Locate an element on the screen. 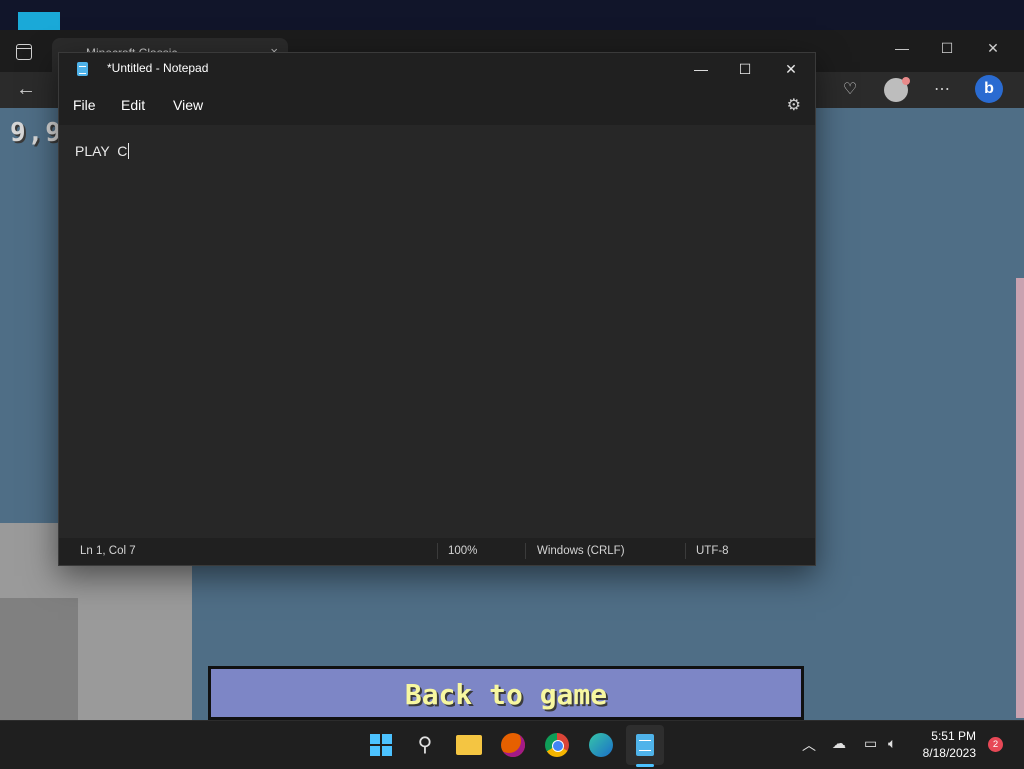  more-options-icon: ⋯ is located at coordinates (942, 90).